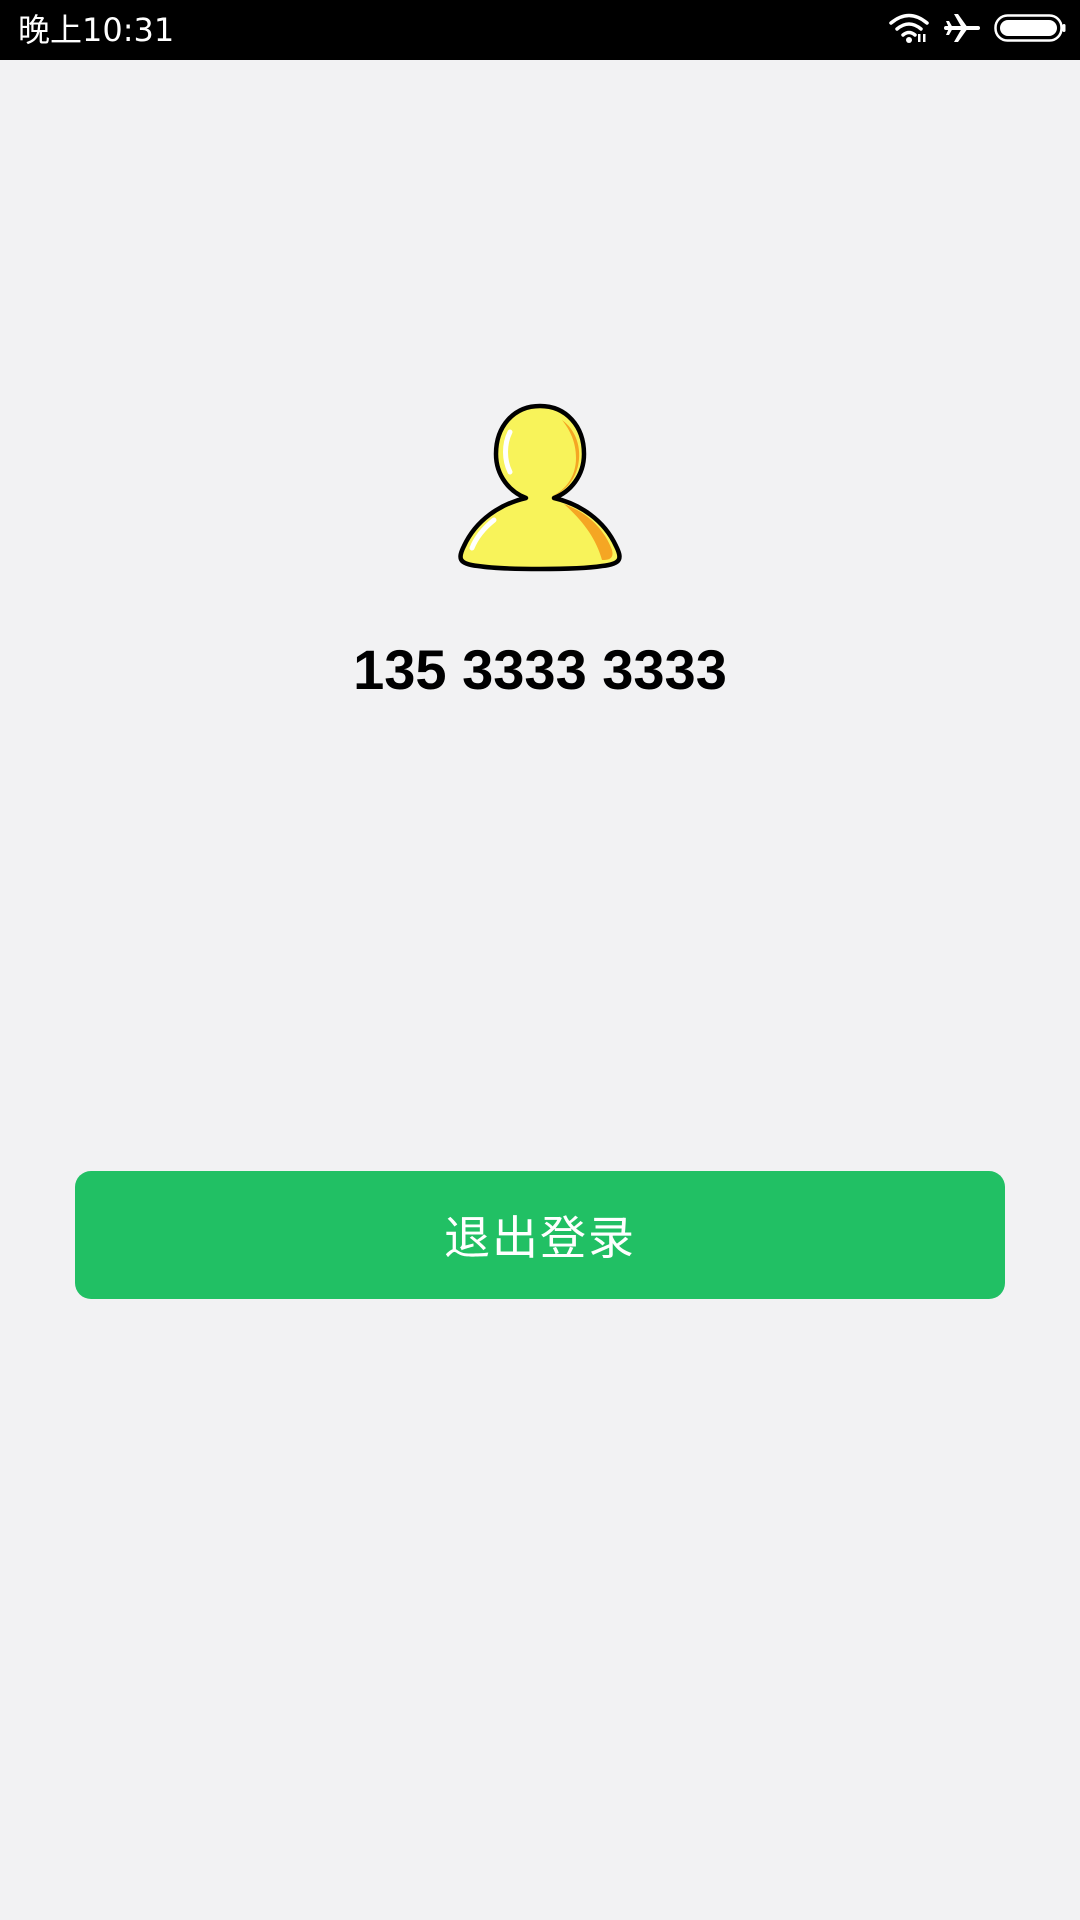  I want to click on battery-icon, so click(1030, 30).